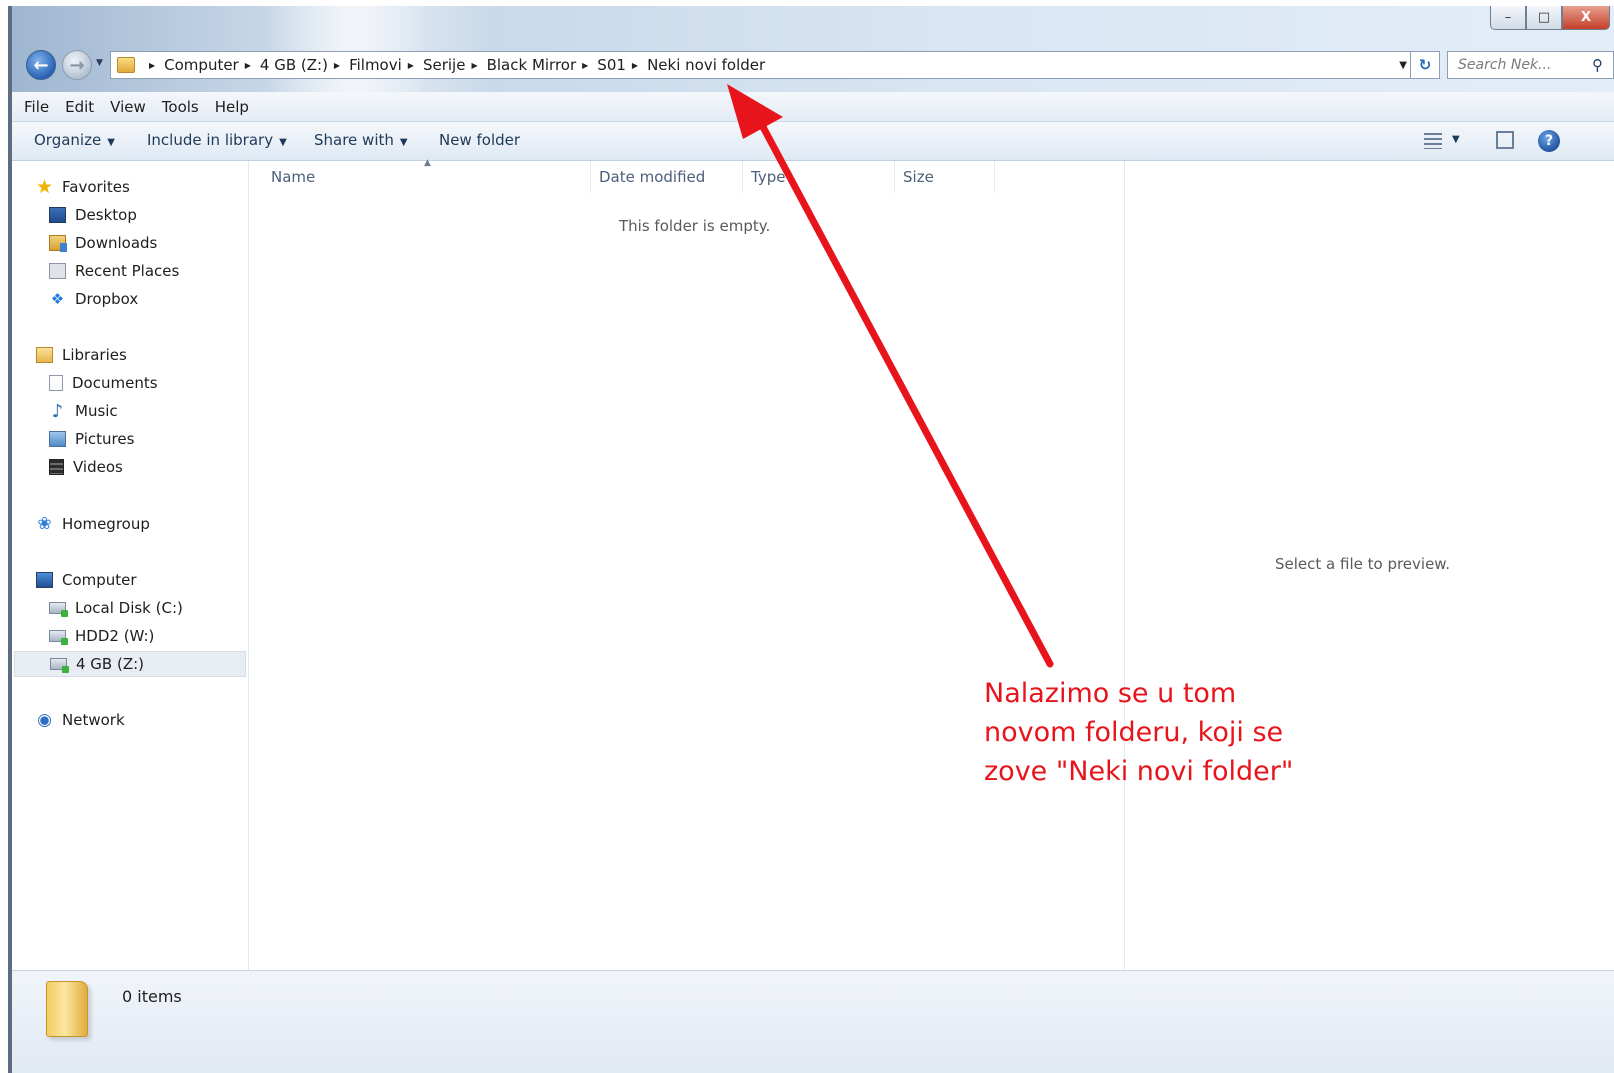 The image size is (1614, 1073). What do you see at coordinates (57, 411) in the screenshot?
I see `music-note-icon: ♪` at bounding box center [57, 411].